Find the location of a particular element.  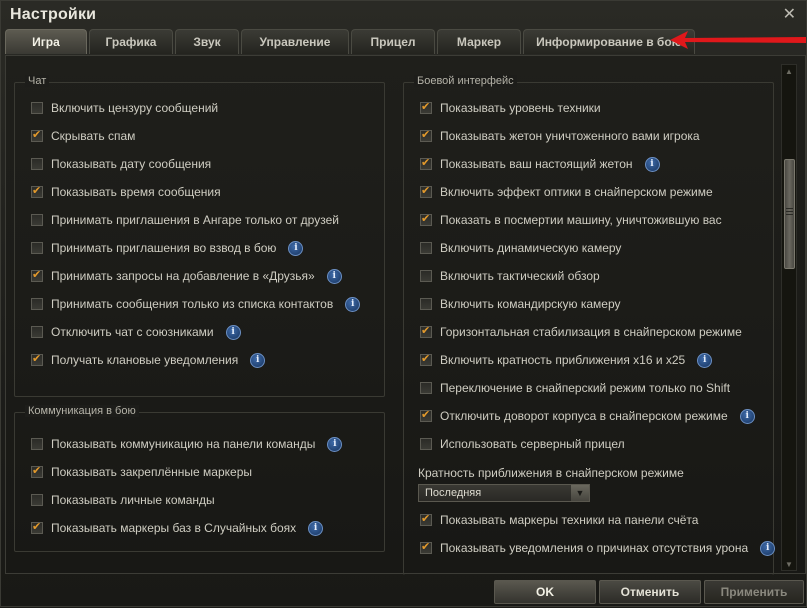

checkbox-label: Показывать уровень техники is located at coordinates (520, 108).